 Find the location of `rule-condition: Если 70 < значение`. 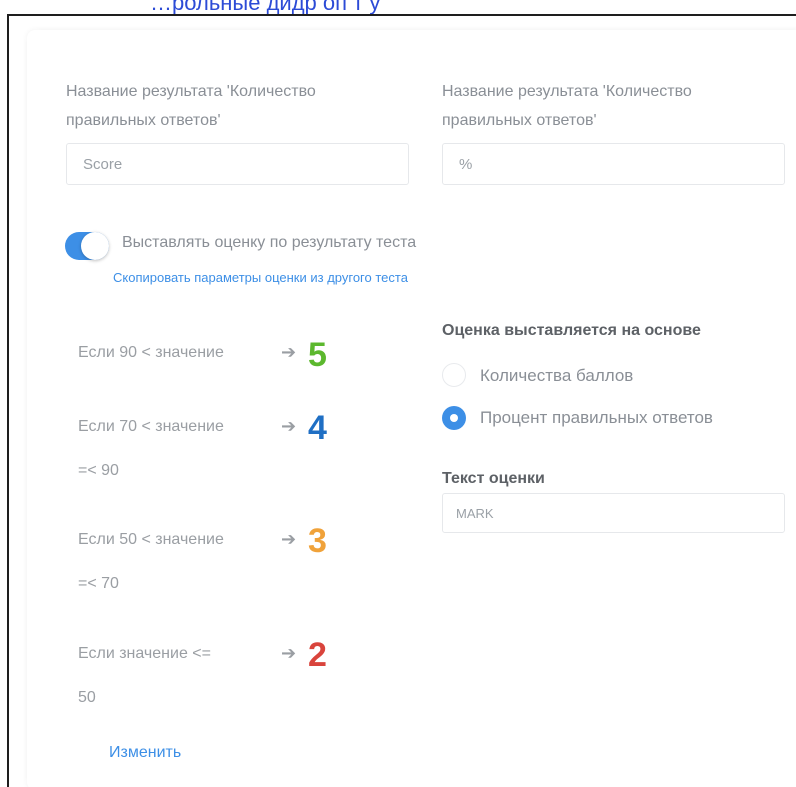

rule-condition: Если 70 < значение is located at coordinates (151, 426).